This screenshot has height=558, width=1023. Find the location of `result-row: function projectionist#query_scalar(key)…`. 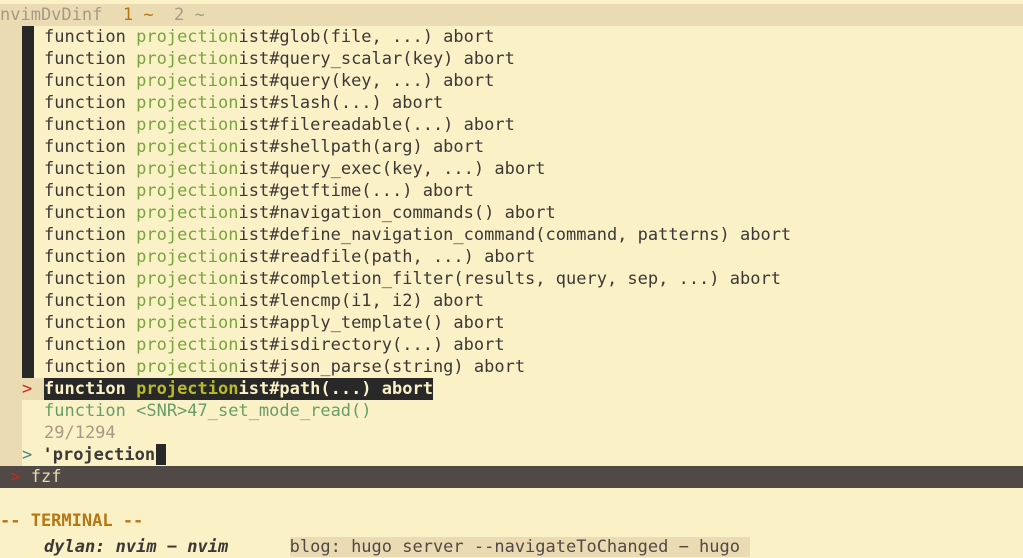

result-row: function projectionist#query_scalar(key)… is located at coordinates (279, 59).